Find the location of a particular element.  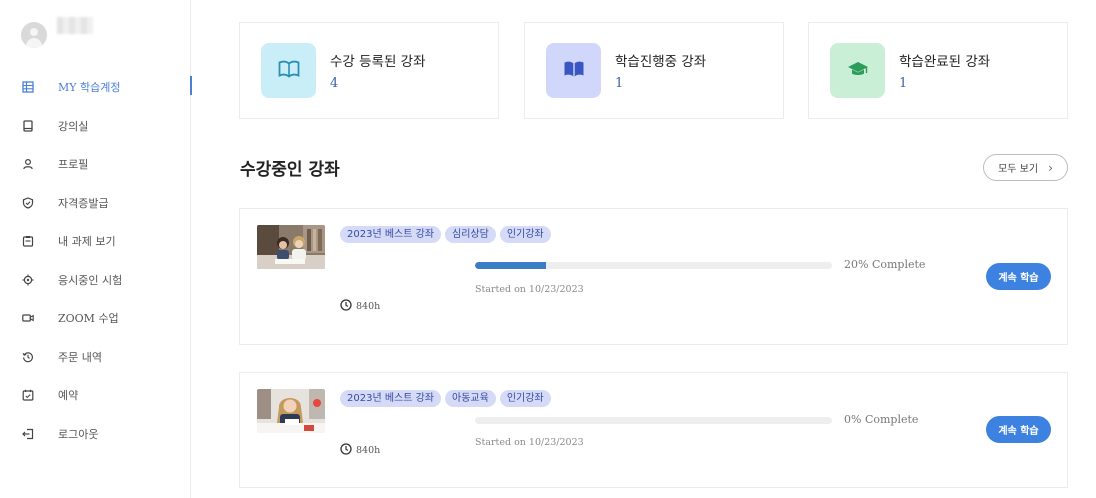

sidebar-item-label: 강의실 is located at coordinates (73, 126).